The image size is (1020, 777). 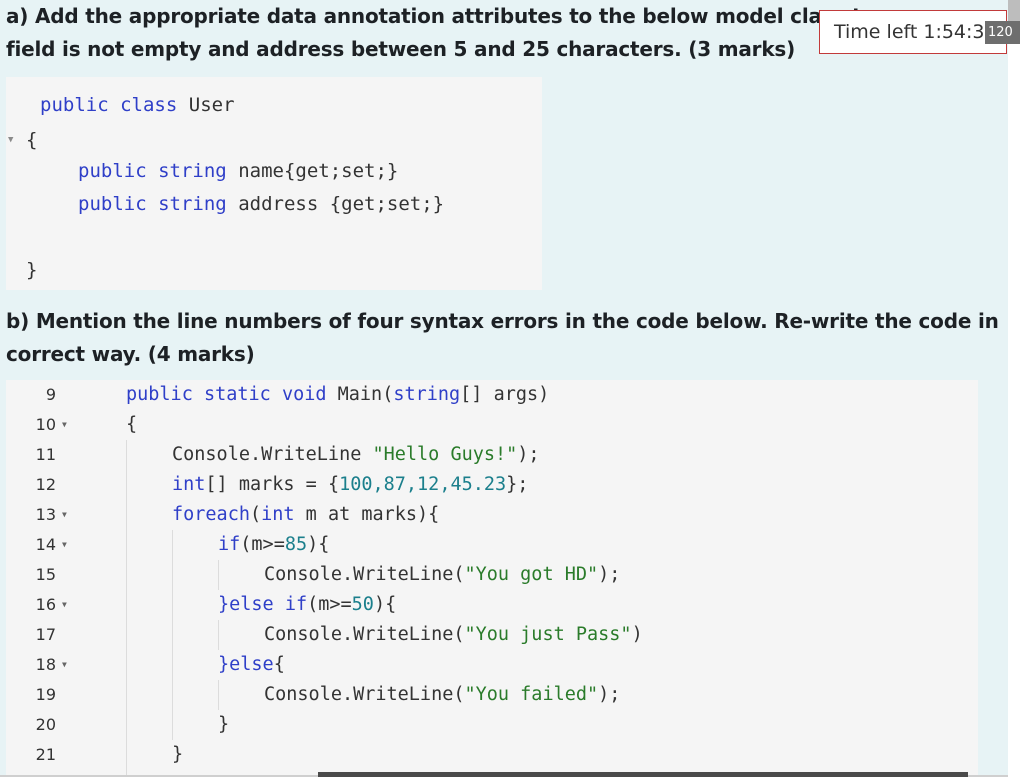 What do you see at coordinates (45, 454) in the screenshot?
I see `line-number: 11` at bounding box center [45, 454].